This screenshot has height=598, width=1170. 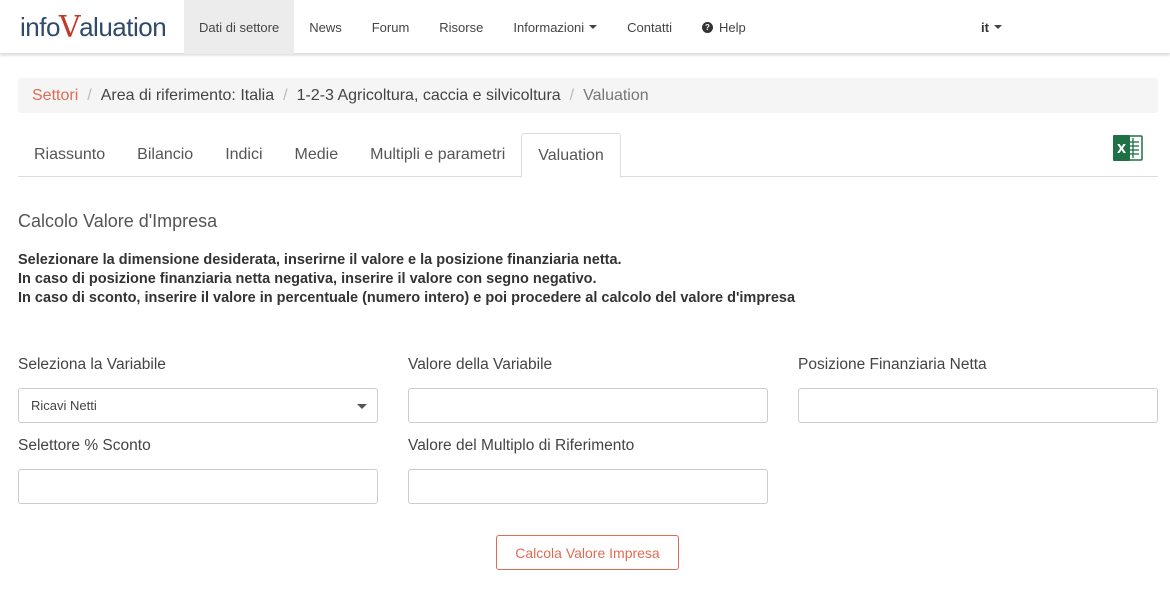 What do you see at coordinates (892, 364) in the screenshot?
I see `pfn-label: Posizione Finanziaria Netta` at bounding box center [892, 364].